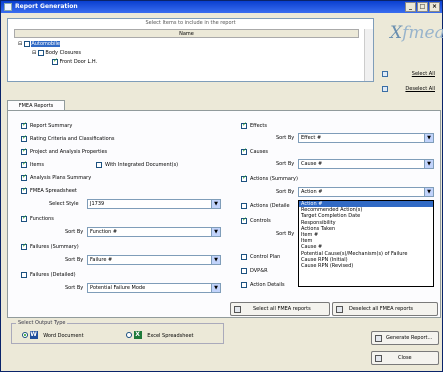 This screenshot has width=443, height=372. I want to click on select-all-button: Select All, so click(409, 74).